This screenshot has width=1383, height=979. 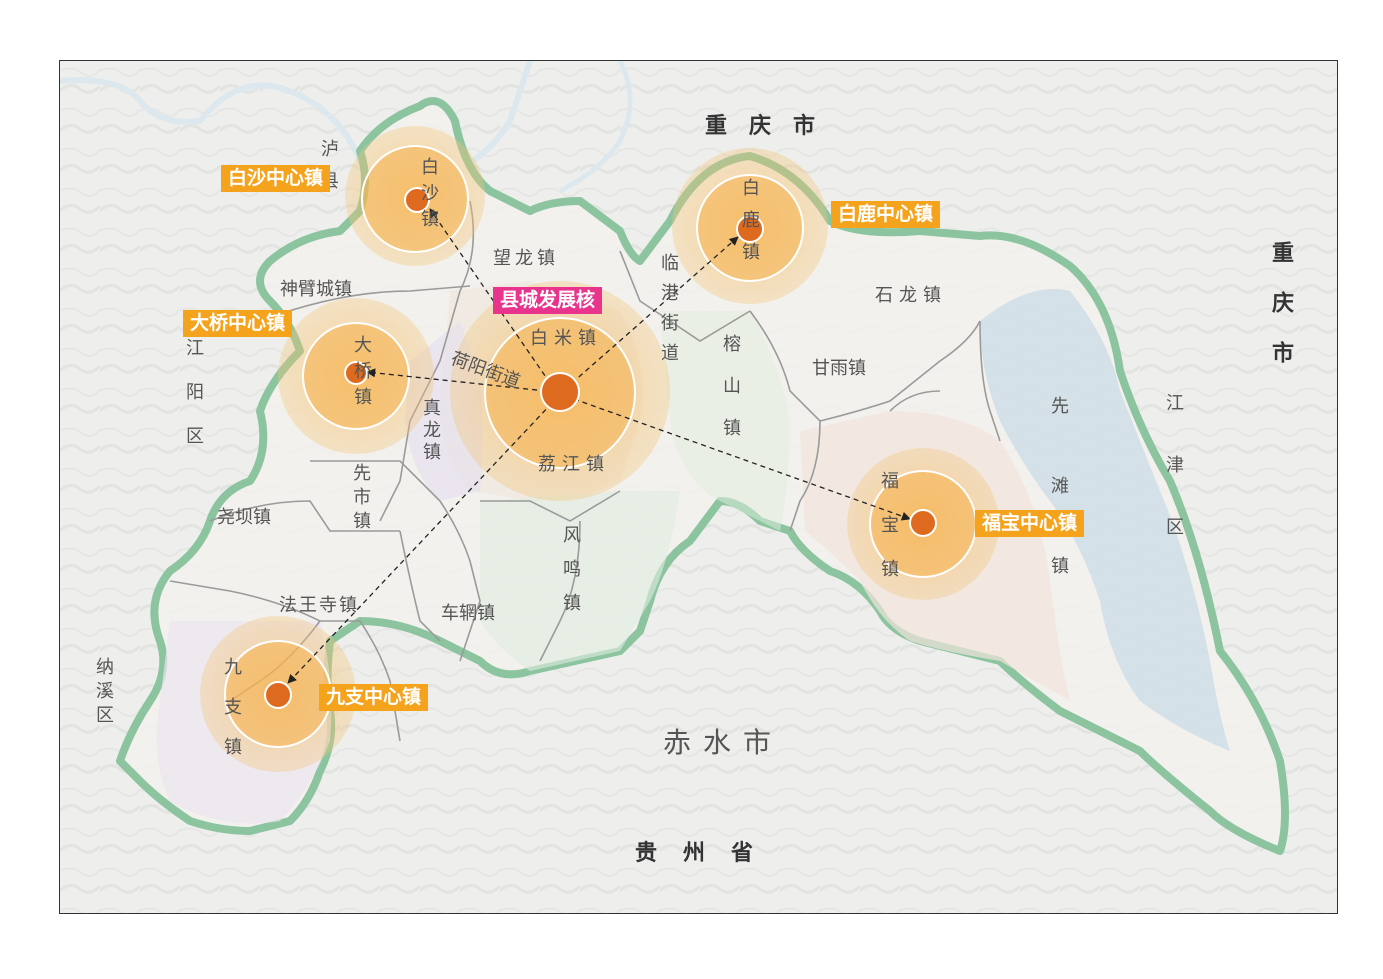 What do you see at coordinates (430, 431) in the screenshot?
I see `town-zhenlong: 真龙镇` at bounding box center [430, 431].